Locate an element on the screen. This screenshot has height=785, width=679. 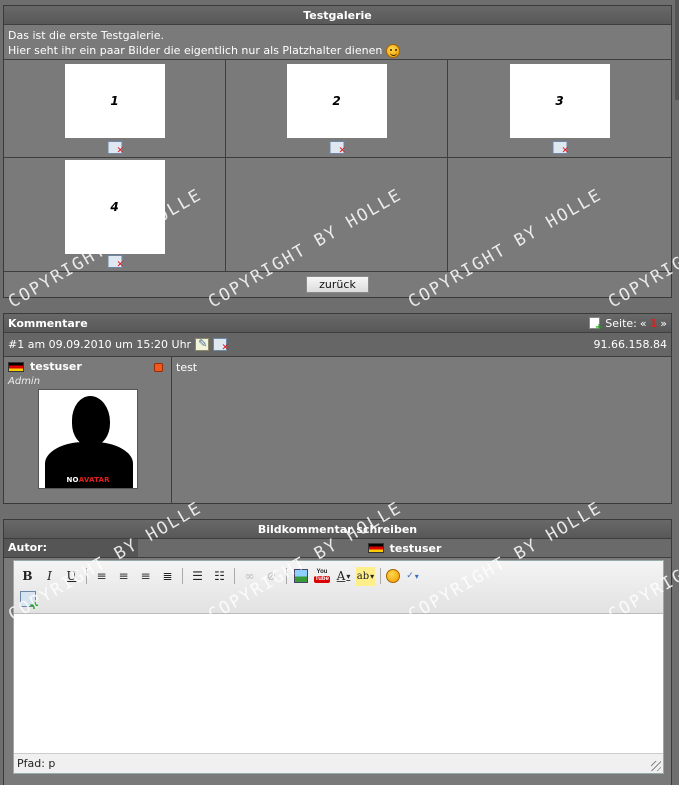
numbered-list-icon: ☷ is located at coordinates (219, 576).